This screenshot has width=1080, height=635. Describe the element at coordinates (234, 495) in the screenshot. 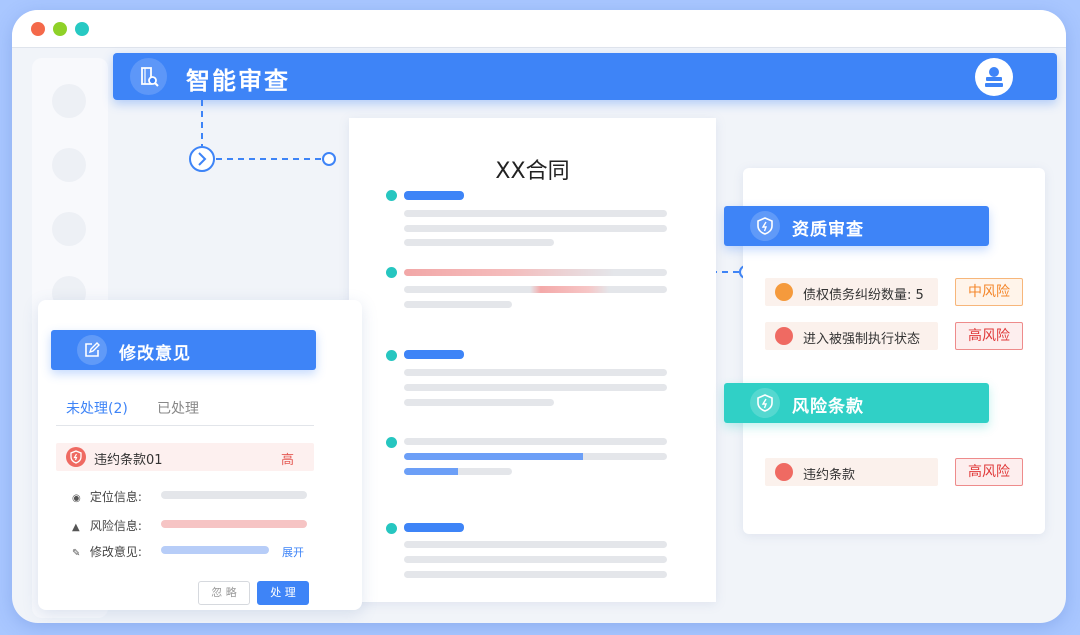

I see `location-info-value` at that location.